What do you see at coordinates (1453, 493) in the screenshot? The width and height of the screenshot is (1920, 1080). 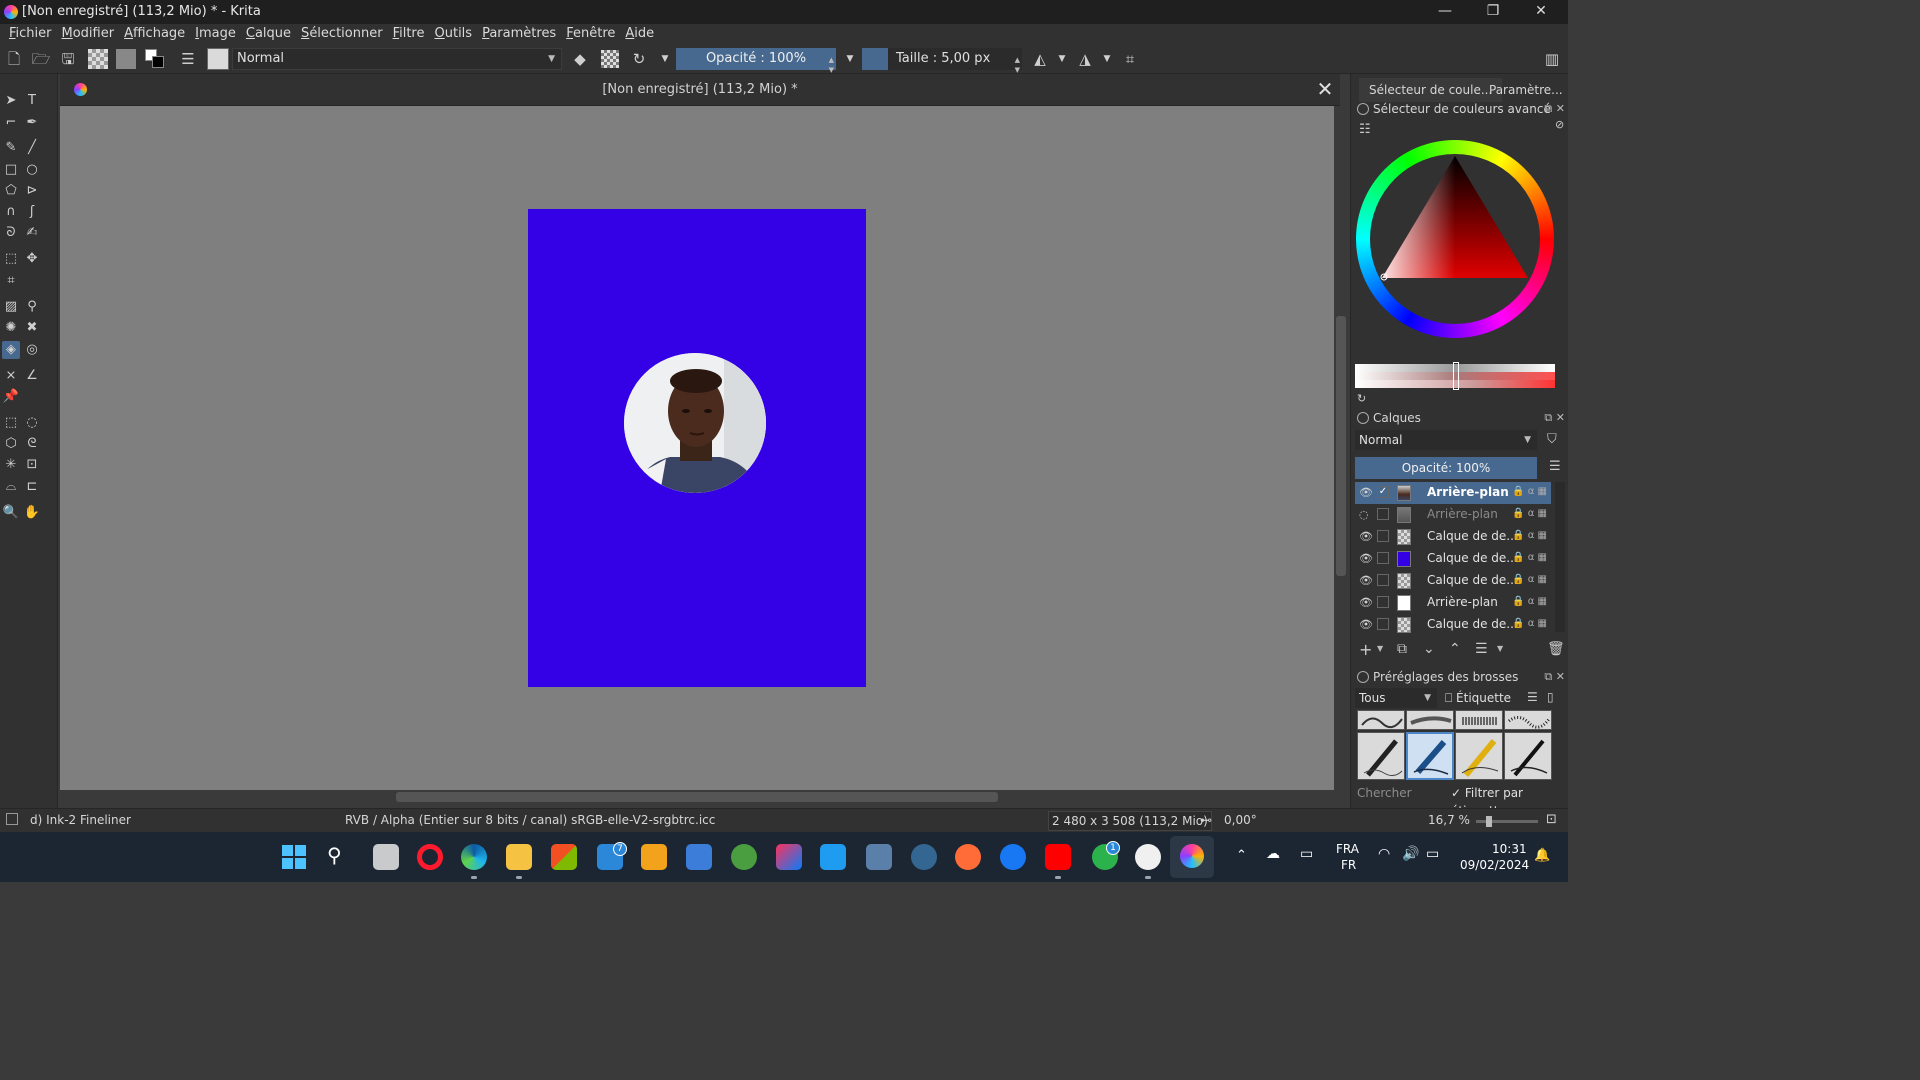 I see `layer-row: 👁 ✓ Arrière-plan 🔒 α ▦` at bounding box center [1453, 493].